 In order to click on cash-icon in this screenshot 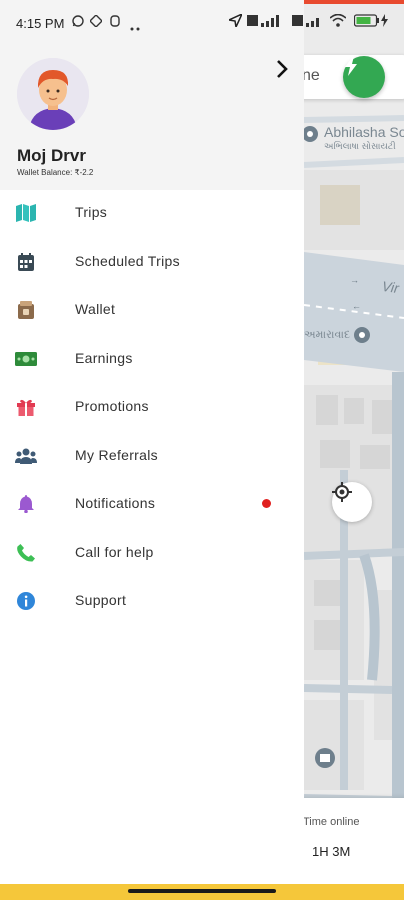, I will do `click(26, 359)`.